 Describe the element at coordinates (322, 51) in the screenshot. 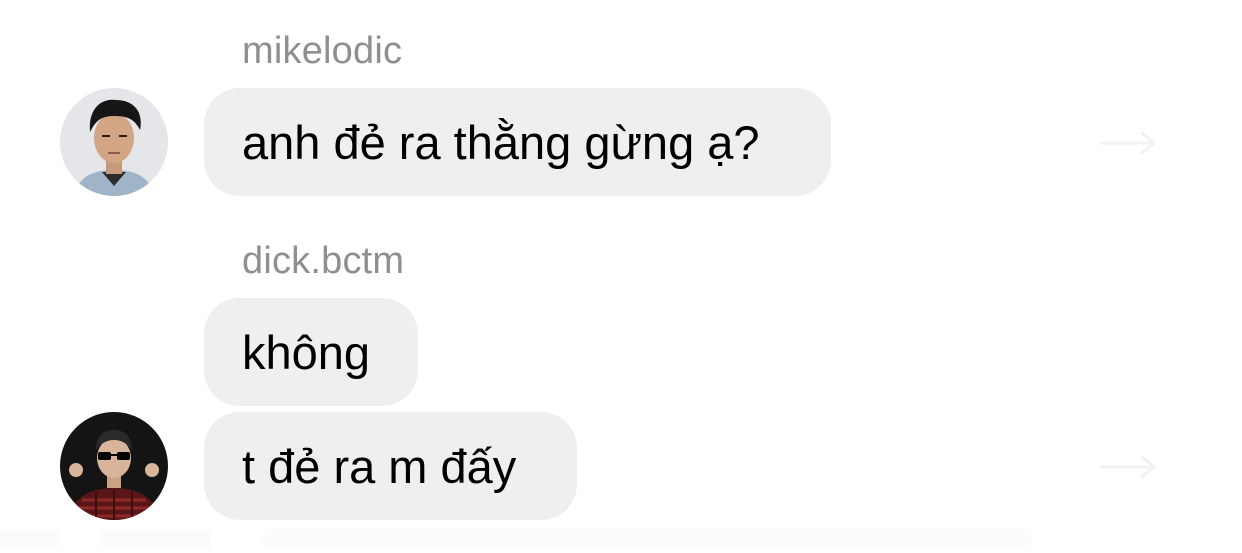

I see `sender-username: mikelodic` at that location.